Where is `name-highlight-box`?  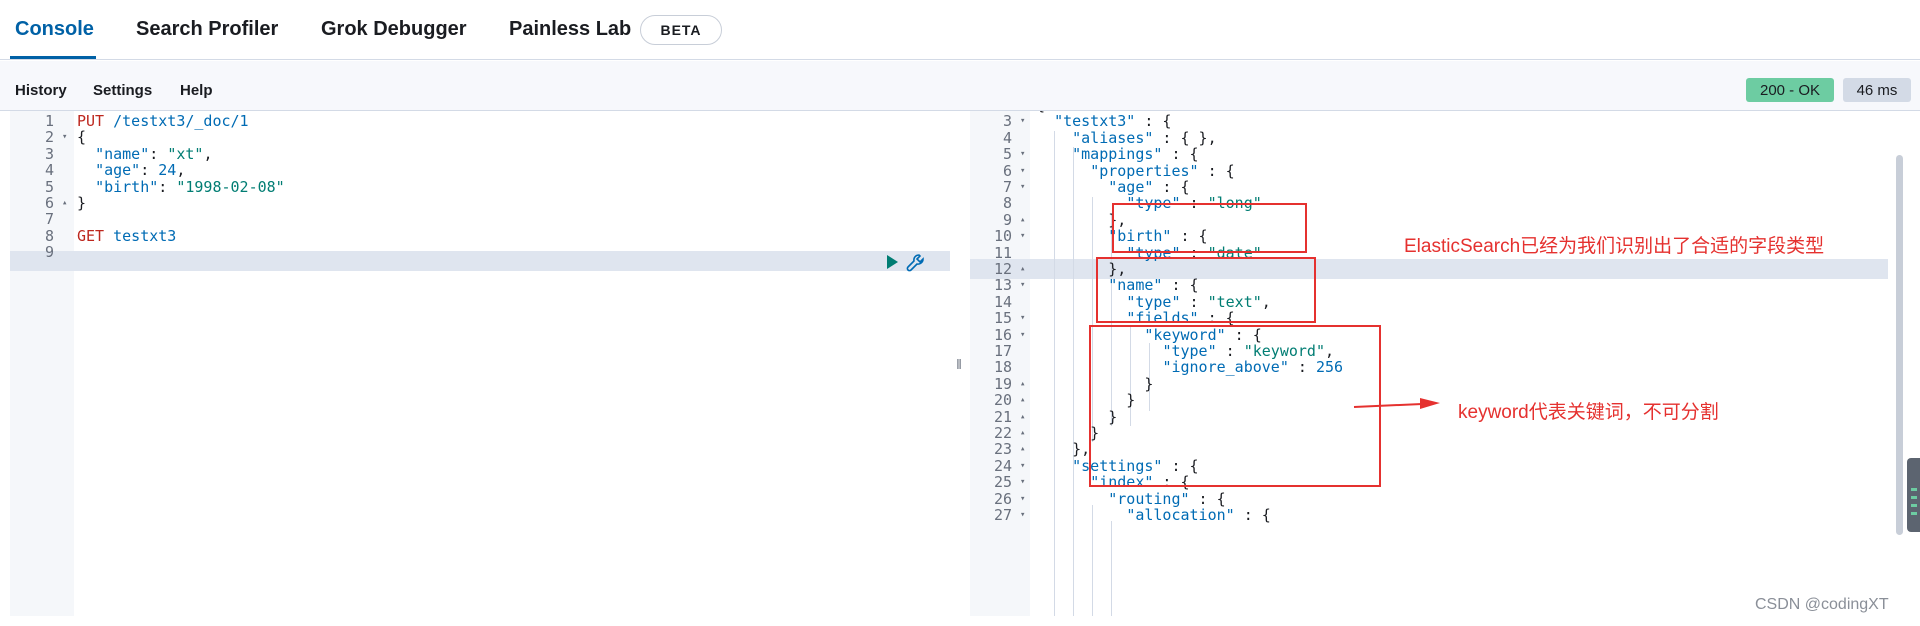 name-highlight-box is located at coordinates (1235, 406).